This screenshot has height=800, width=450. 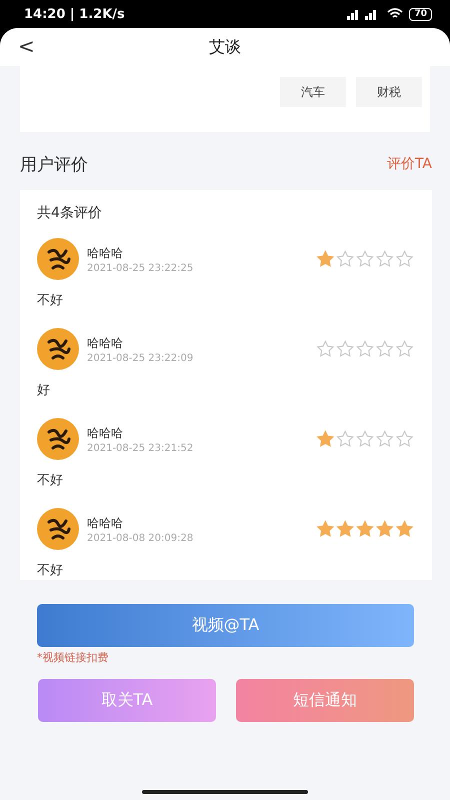 I want to click on review-time: 2021-08-25 23:22:09, so click(x=140, y=358).